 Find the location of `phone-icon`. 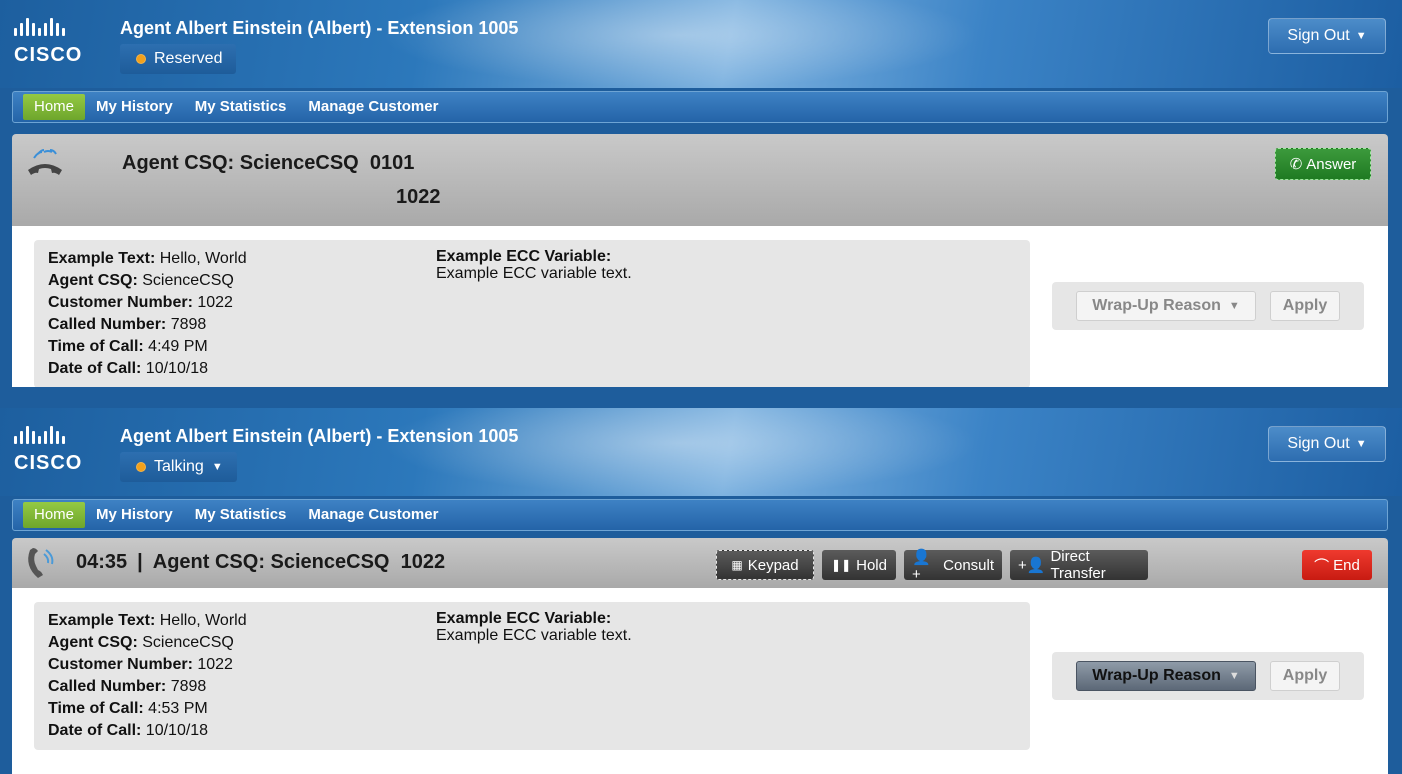

phone-icon is located at coordinates (41, 563).